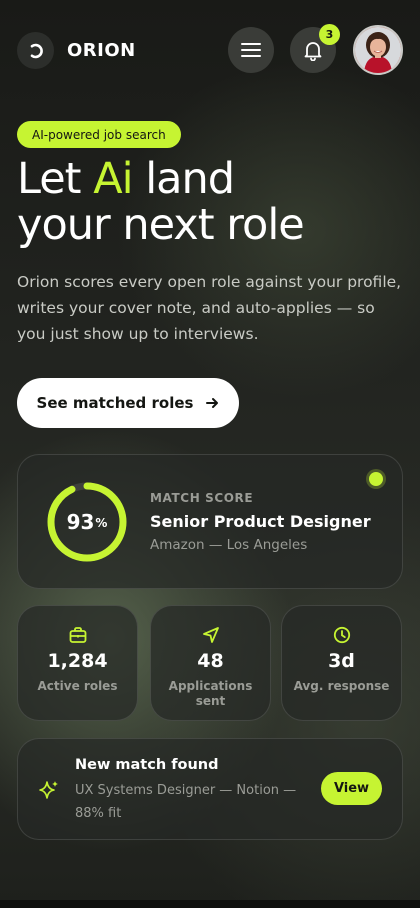 The image size is (420, 908). What do you see at coordinates (161, 225) in the screenshot?
I see `headline-line2: your next role` at bounding box center [161, 225].